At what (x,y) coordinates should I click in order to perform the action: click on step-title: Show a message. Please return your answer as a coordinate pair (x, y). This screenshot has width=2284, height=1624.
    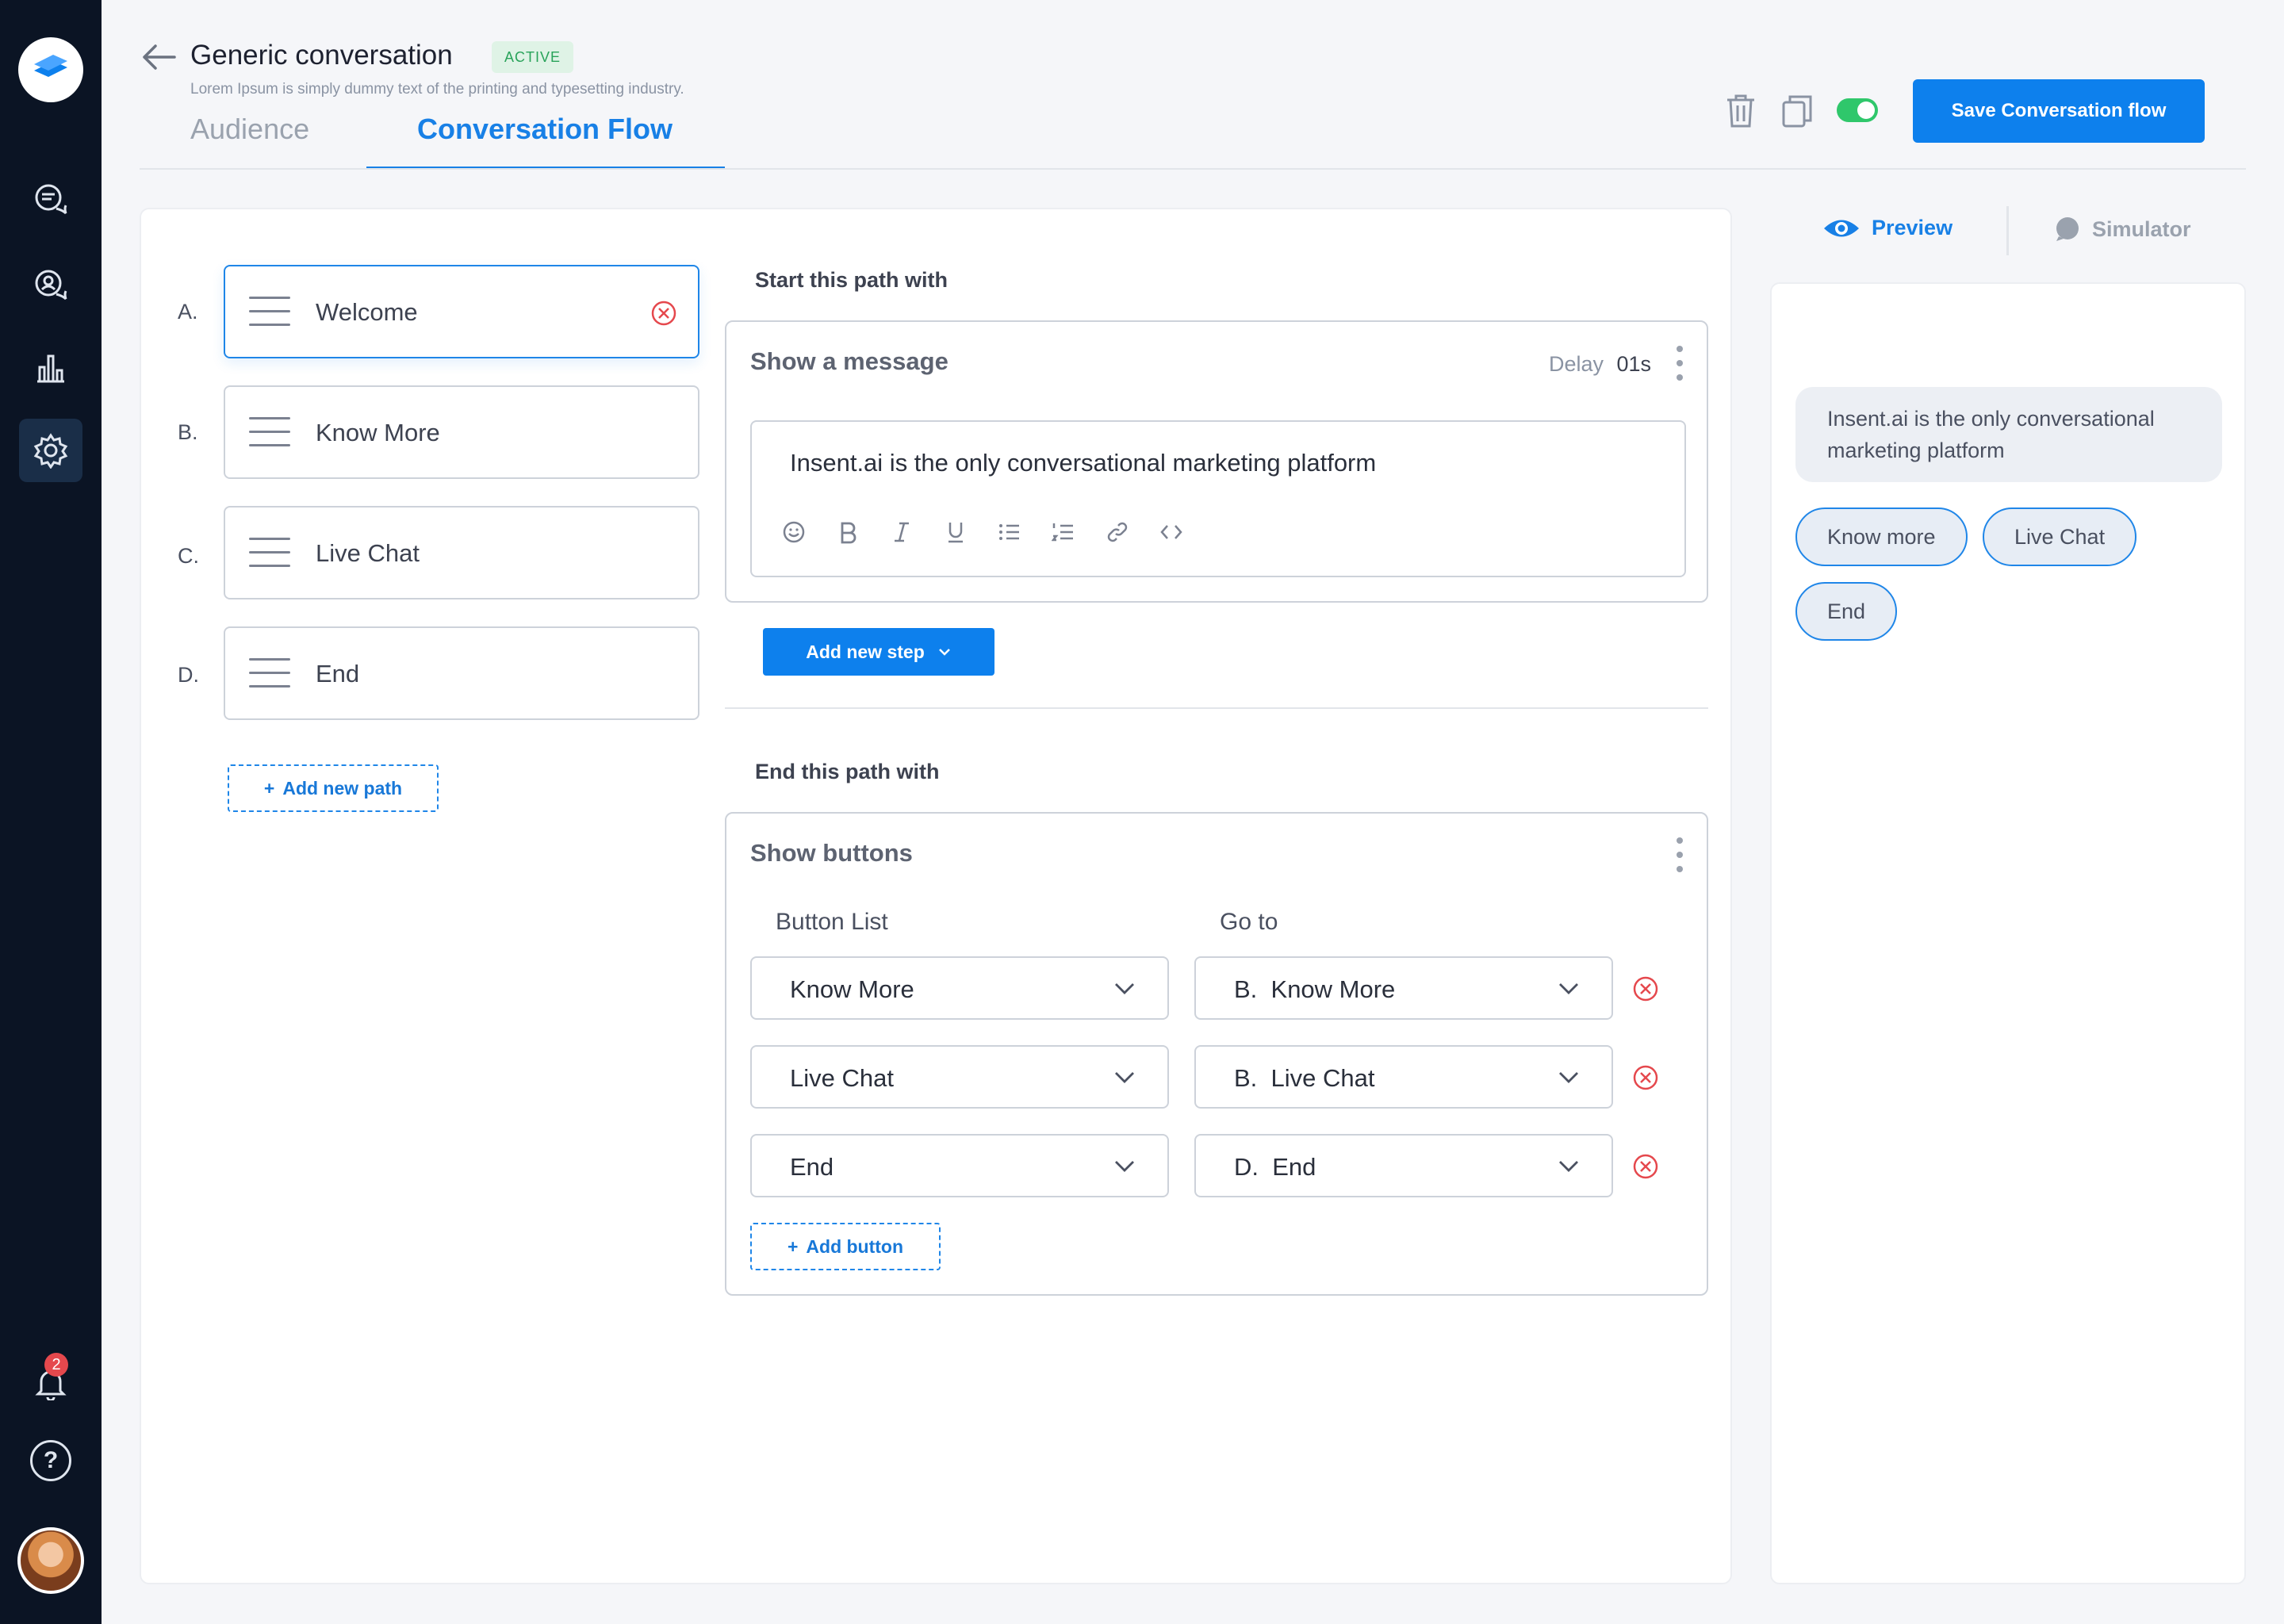
    Looking at the image, I should click on (849, 361).